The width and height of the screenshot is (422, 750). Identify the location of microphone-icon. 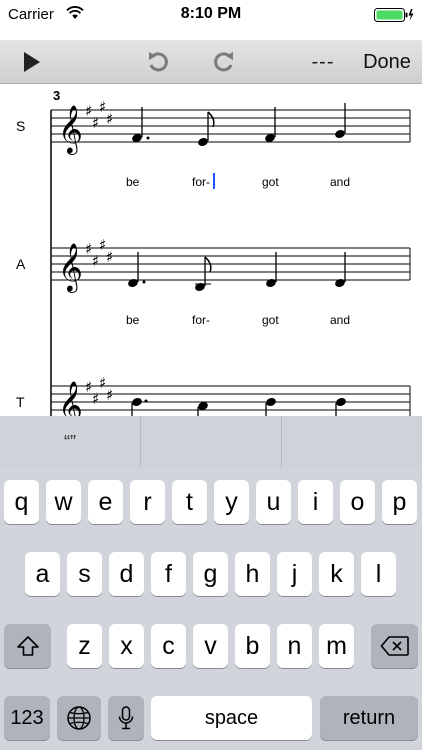
(126, 718).